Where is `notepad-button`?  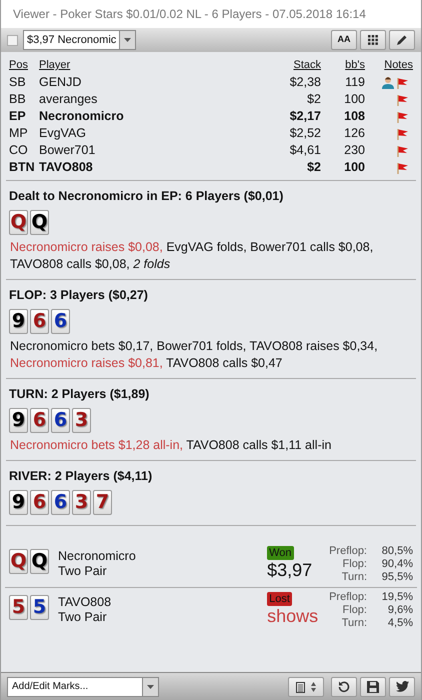 notepad-button is located at coordinates (306, 686).